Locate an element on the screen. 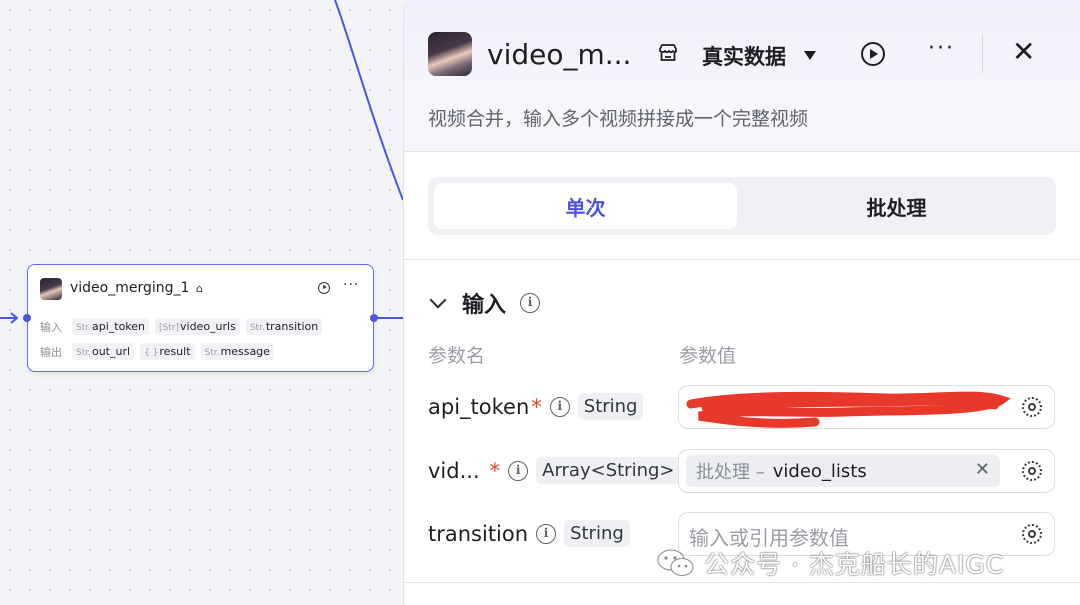  node-avatar is located at coordinates (51, 289).